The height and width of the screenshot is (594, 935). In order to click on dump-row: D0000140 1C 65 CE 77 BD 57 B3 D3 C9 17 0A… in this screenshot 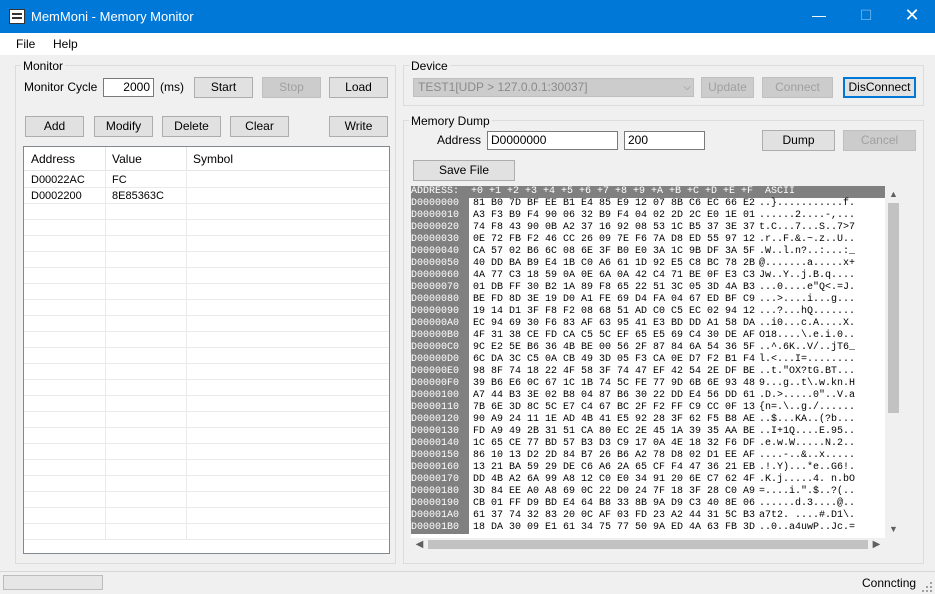, I will do `click(648, 444)`.